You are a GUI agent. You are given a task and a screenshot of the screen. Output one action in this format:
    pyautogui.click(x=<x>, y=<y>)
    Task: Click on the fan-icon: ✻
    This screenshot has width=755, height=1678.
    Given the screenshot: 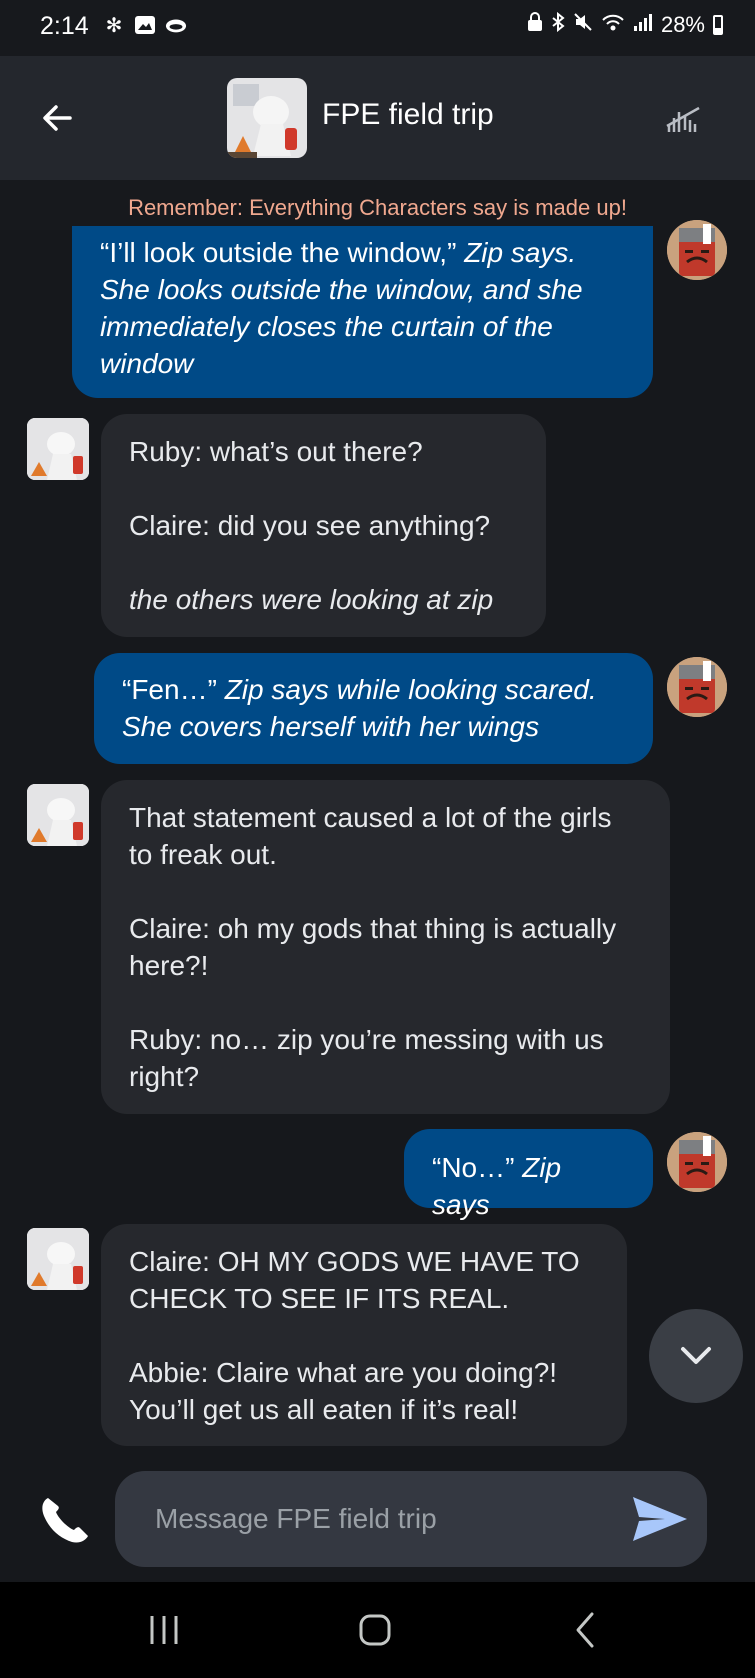 What is the action you would take?
    pyautogui.click(x=114, y=25)
    